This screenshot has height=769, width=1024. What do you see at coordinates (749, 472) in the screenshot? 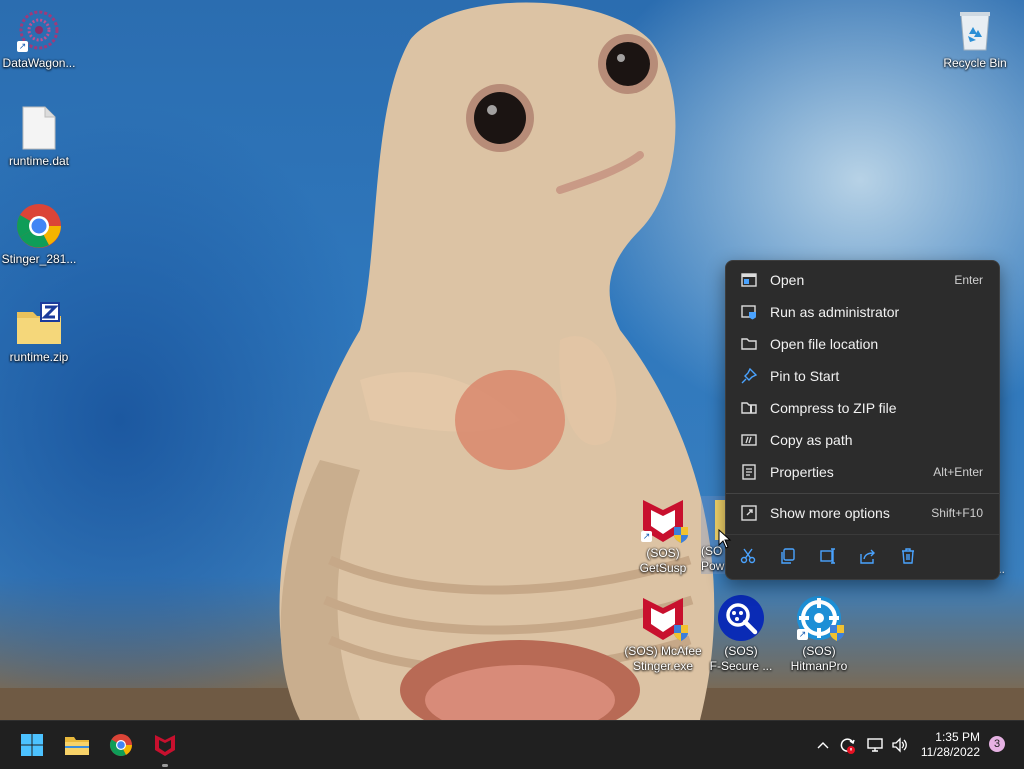
I see `properties-icon` at bounding box center [749, 472].